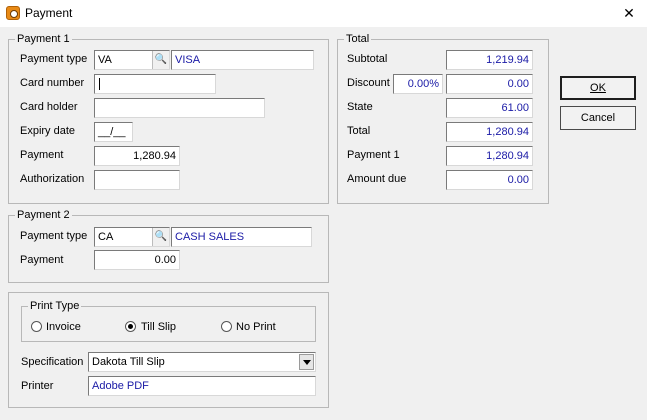 The image size is (647, 420). Describe the element at coordinates (489, 84) in the screenshot. I see `discount-amount-field: 0.00` at that location.